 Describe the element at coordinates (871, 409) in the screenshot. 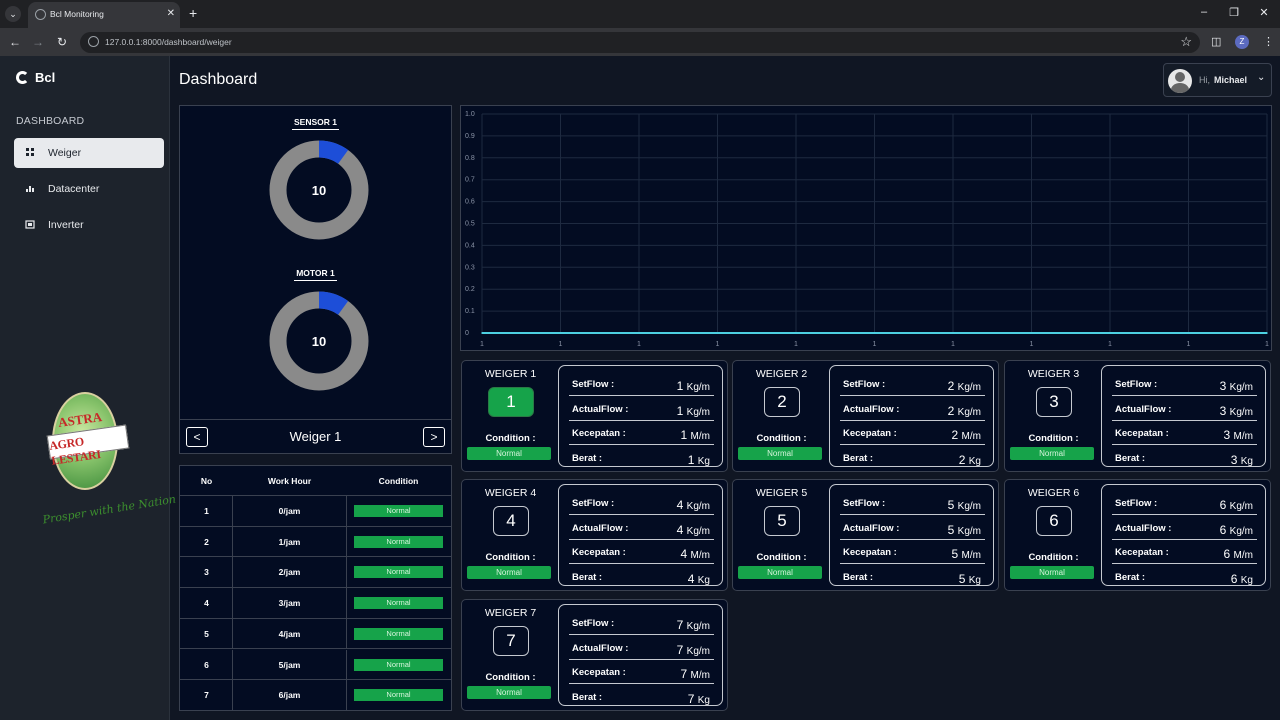

I see `weiger-label-actualflow: ActualFlow :` at that location.